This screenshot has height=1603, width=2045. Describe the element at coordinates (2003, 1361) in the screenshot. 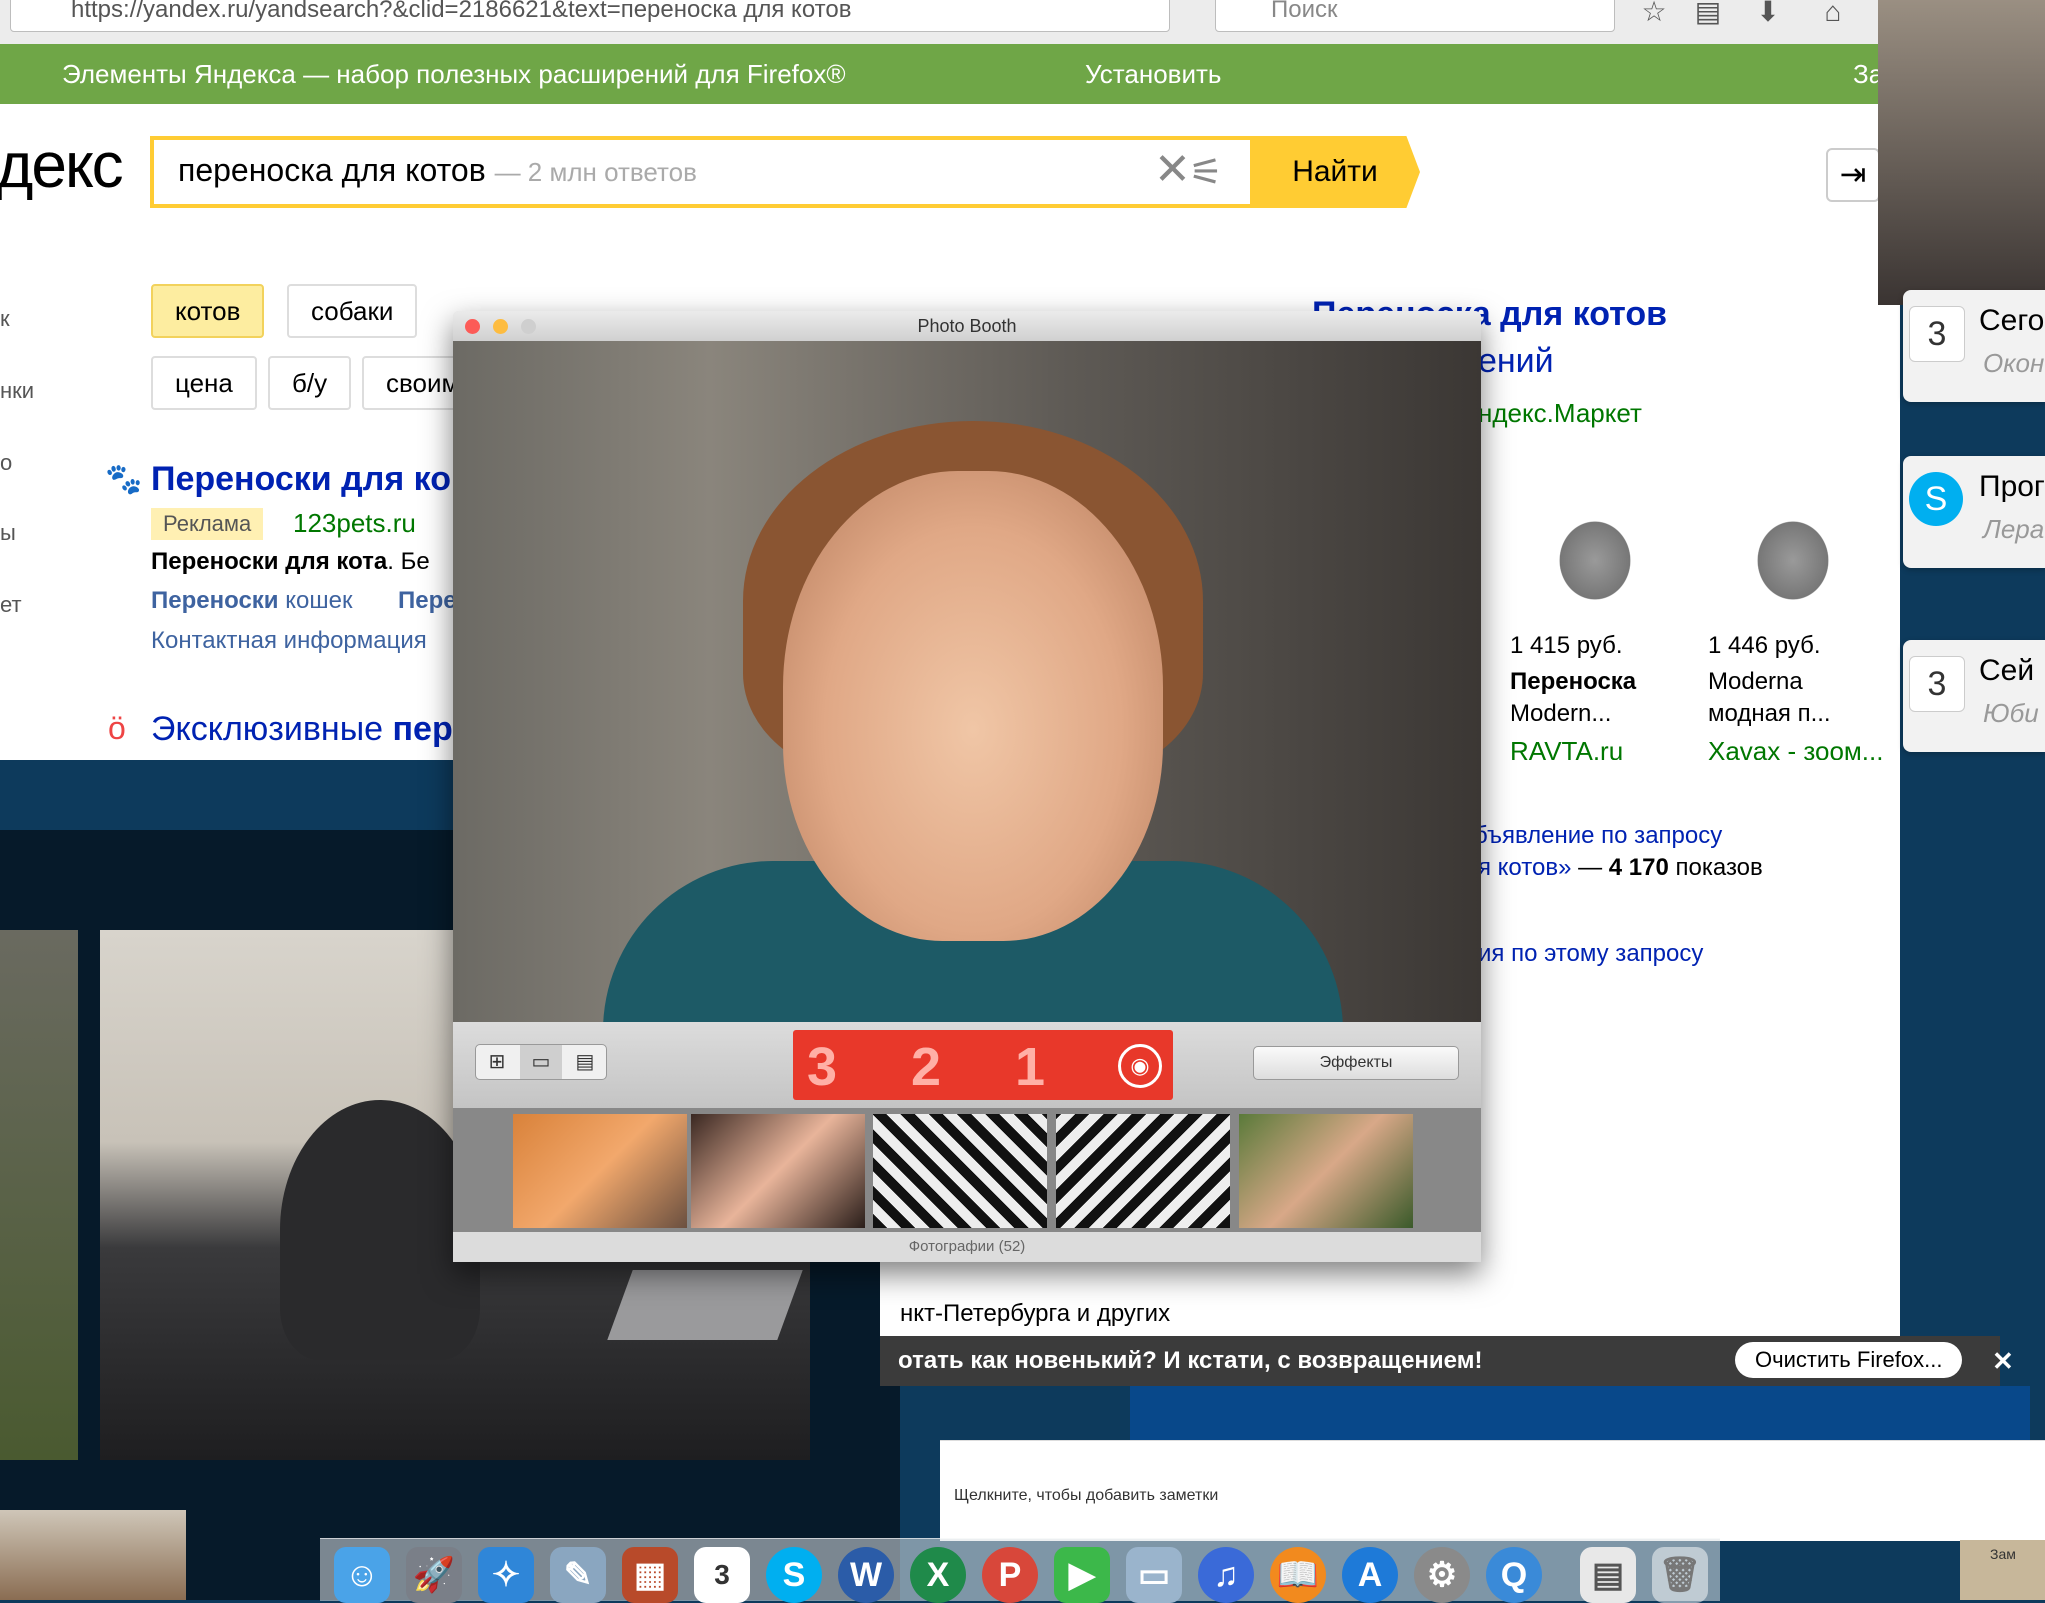

I see `close-icon: ✕` at that location.